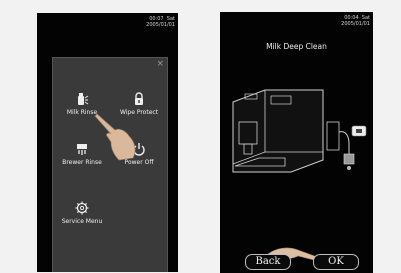 The image size is (401, 273). What do you see at coordinates (296, 46) in the screenshot?
I see `screen-title: Milk Deep Clean` at bounding box center [296, 46].